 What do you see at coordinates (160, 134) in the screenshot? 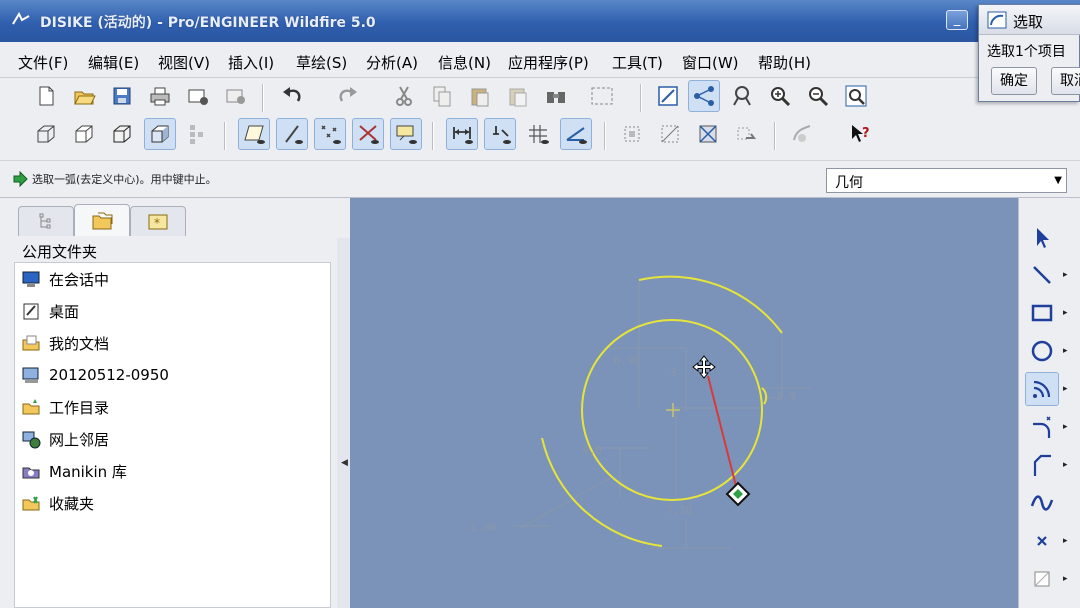
I see `shading-icon` at bounding box center [160, 134].